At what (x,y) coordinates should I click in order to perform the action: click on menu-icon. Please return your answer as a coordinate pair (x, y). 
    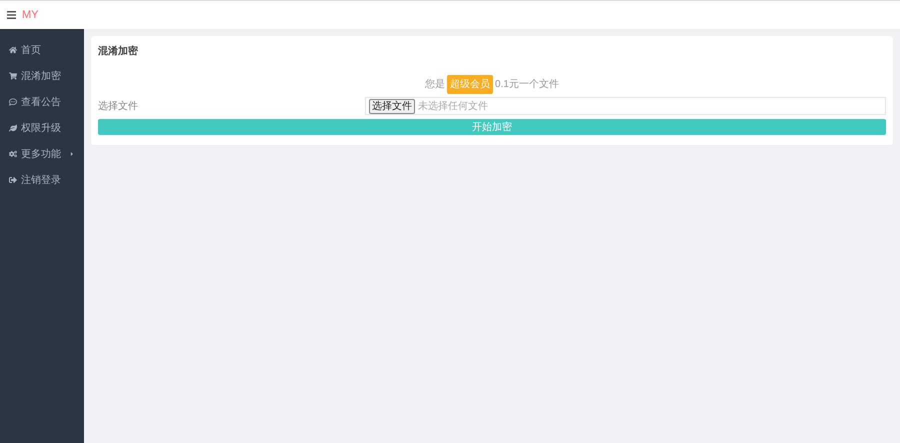
    Looking at the image, I should click on (11, 15).